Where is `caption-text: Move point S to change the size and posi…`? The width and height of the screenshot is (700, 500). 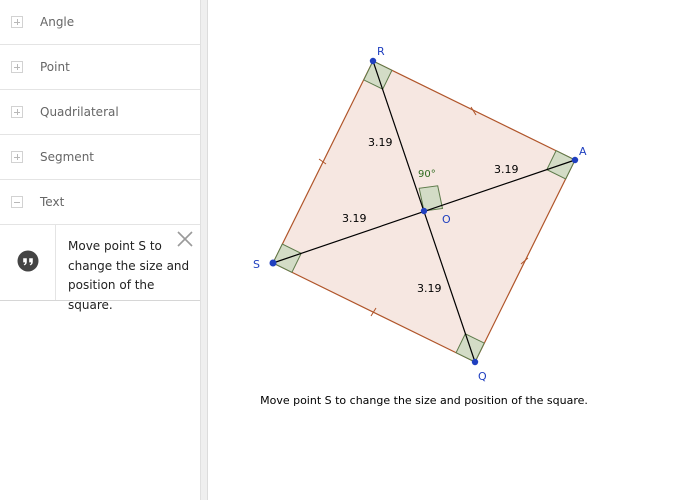
caption-text: Move point S to change the size and posi… is located at coordinates (424, 400).